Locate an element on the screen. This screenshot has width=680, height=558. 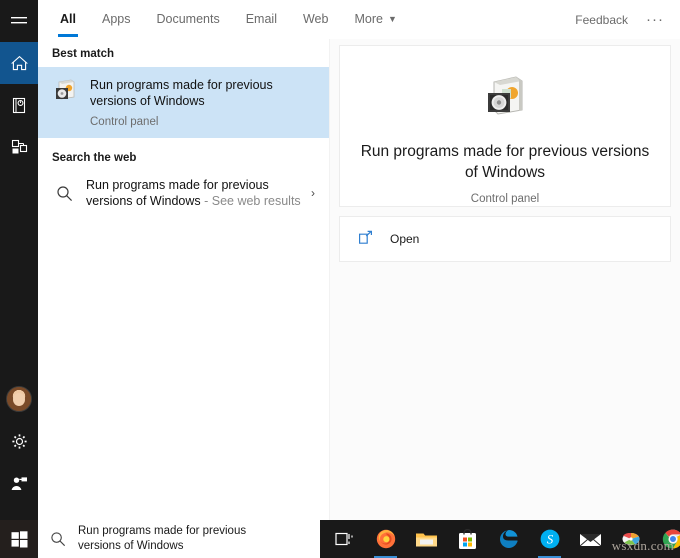
watermark: wsxdn.com is located at coordinates (642, 545).